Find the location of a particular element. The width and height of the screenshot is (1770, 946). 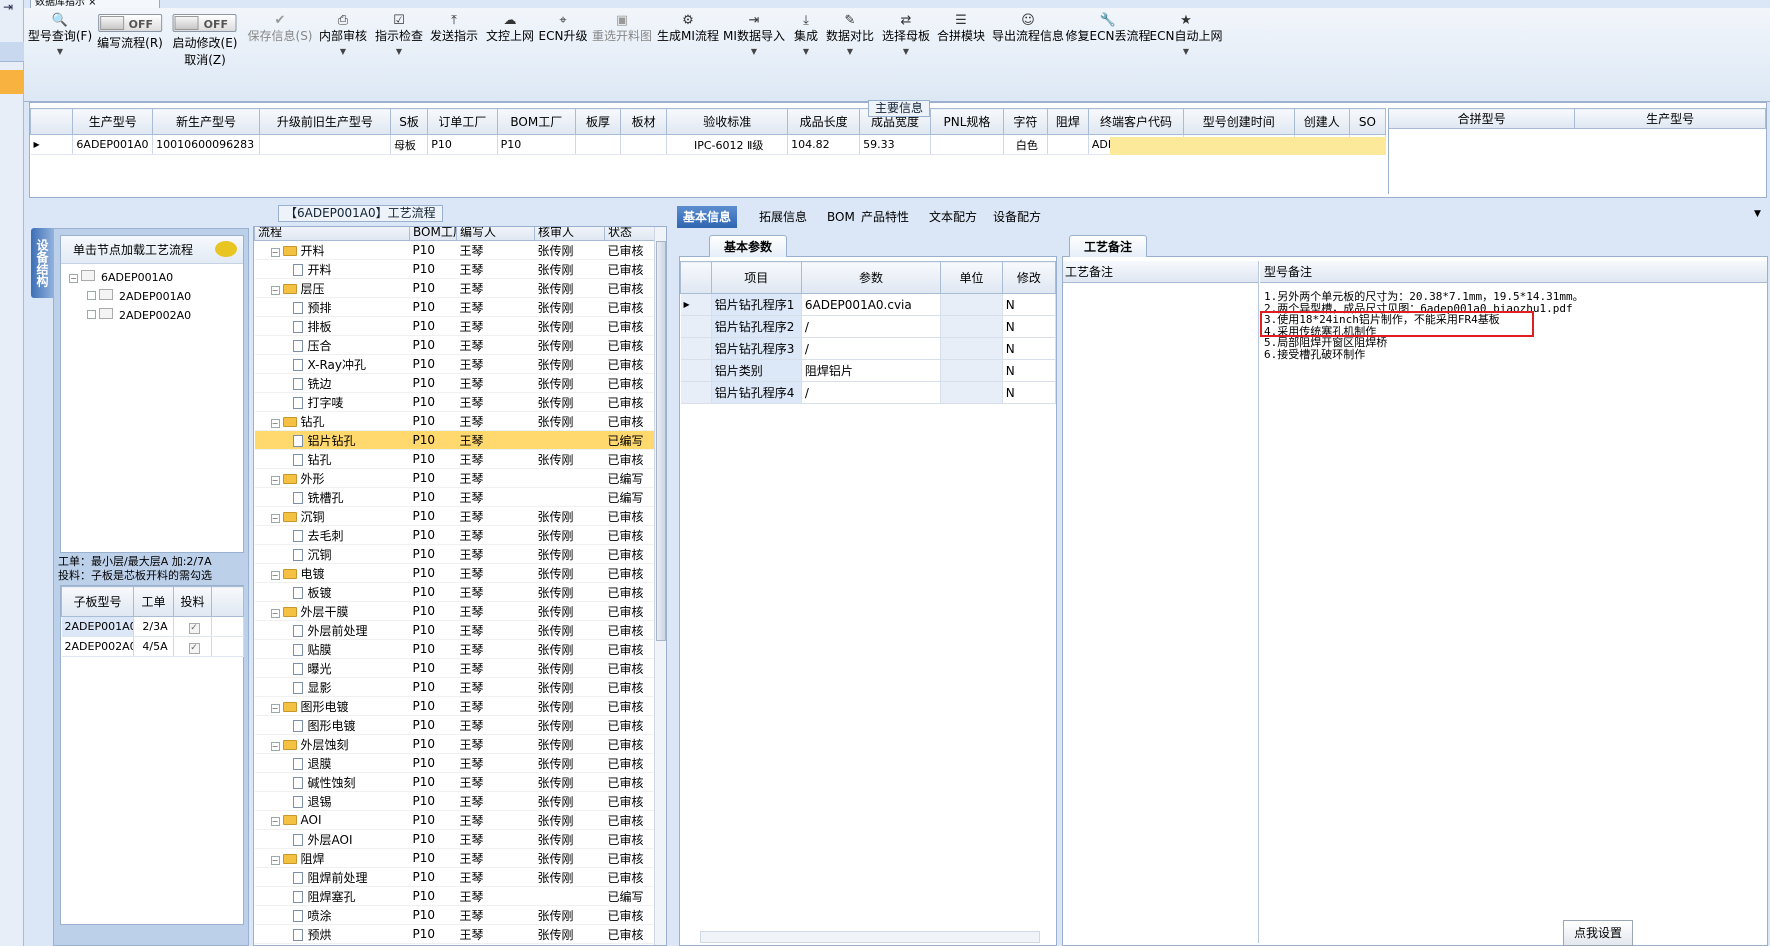

process-row: 预排 P10 王琴 张传刚 已审核 is located at coordinates (454, 307).